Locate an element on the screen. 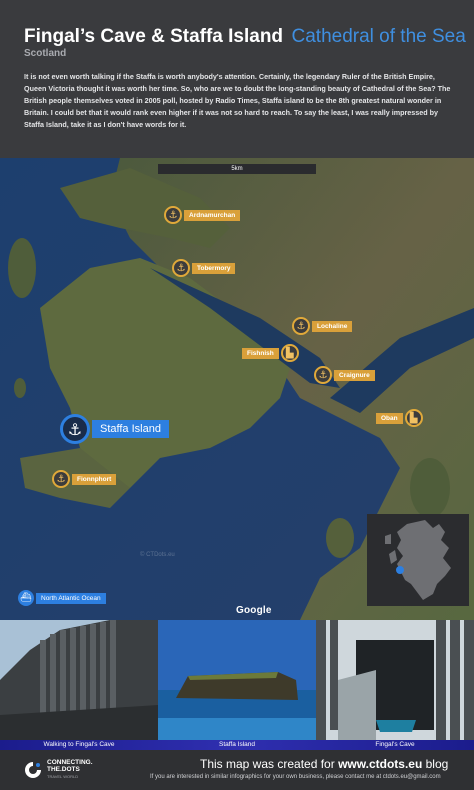  place-fionnphort: ⚓ Fionnphort is located at coordinates (84, 479).